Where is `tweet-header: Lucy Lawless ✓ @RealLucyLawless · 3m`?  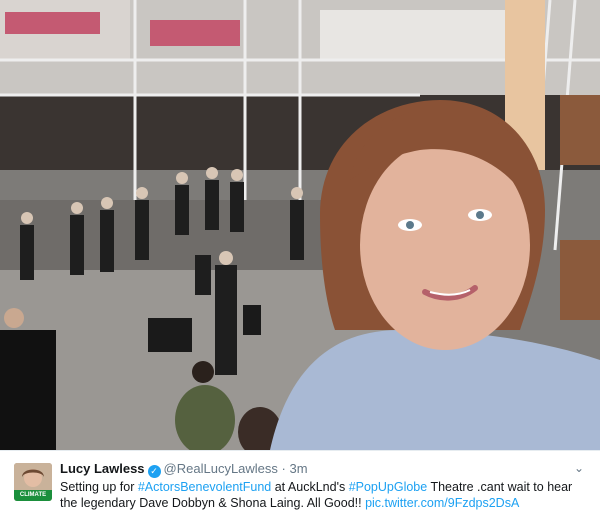
tweet-header: Lucy Lawless ✓ @RealLucyLawless · 3m is located at coordinates (184, 469).